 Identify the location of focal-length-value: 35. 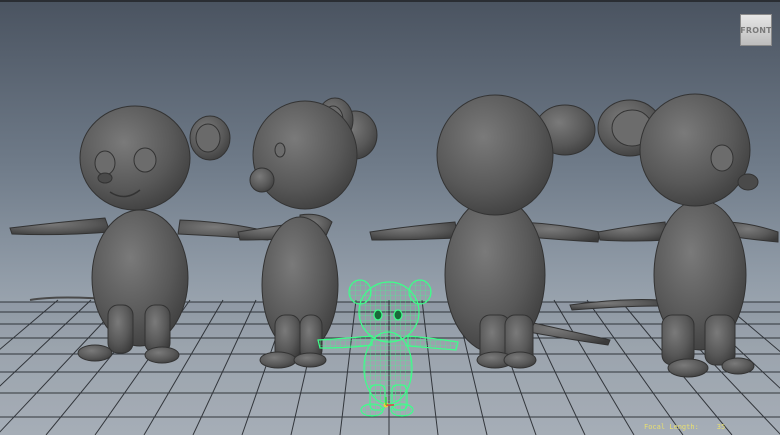
(721, 427).